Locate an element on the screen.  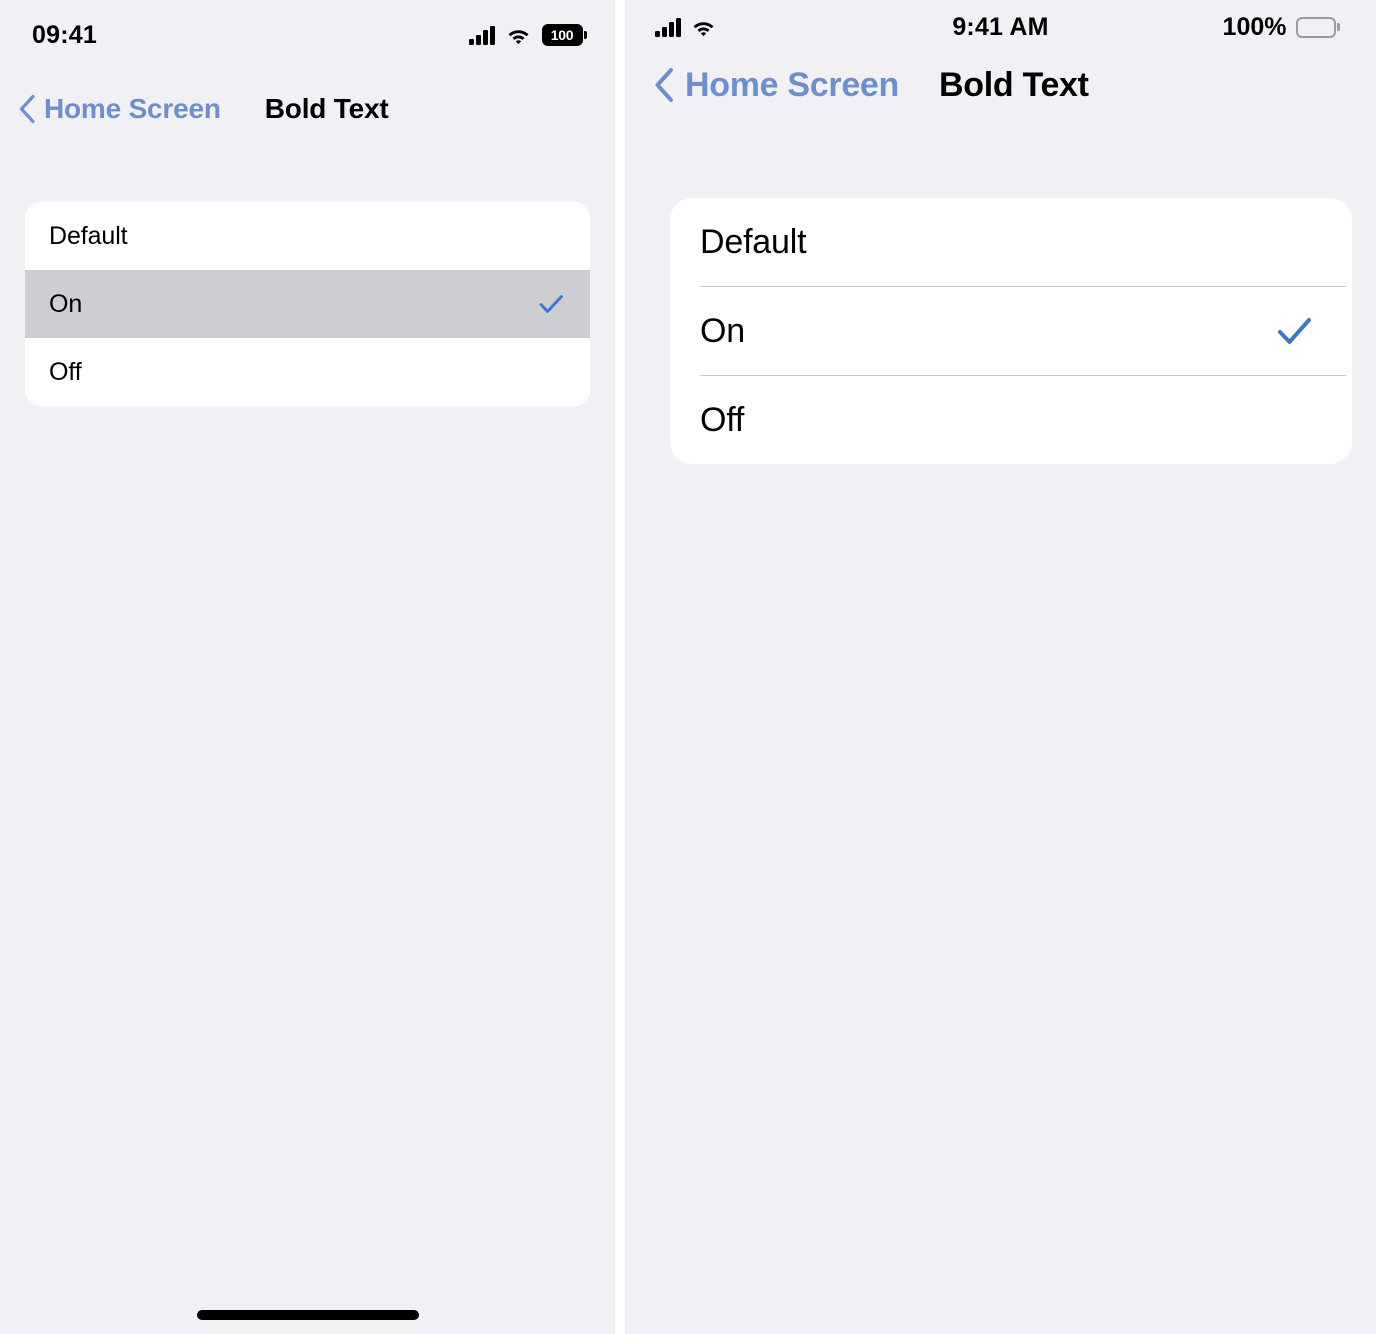
panel-divider is located at coordinates (620, 667).